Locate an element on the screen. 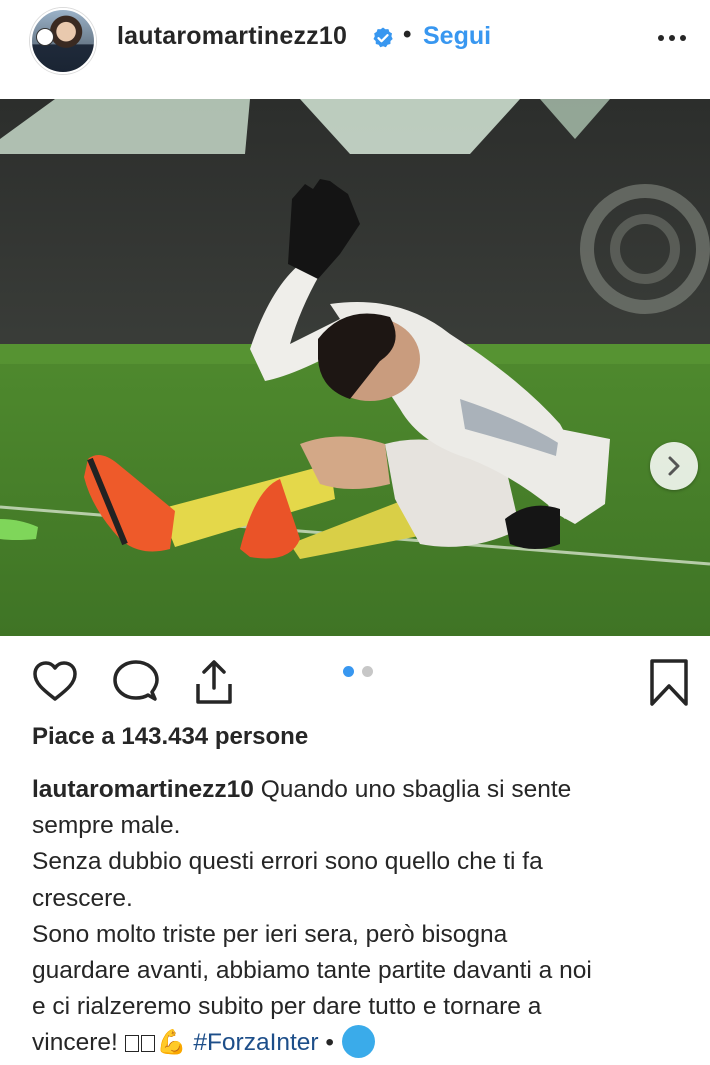 The width and height of the screenshot is (710, 1065). header-username: lautaromartinezz10 is located at coordinates (232, 36).